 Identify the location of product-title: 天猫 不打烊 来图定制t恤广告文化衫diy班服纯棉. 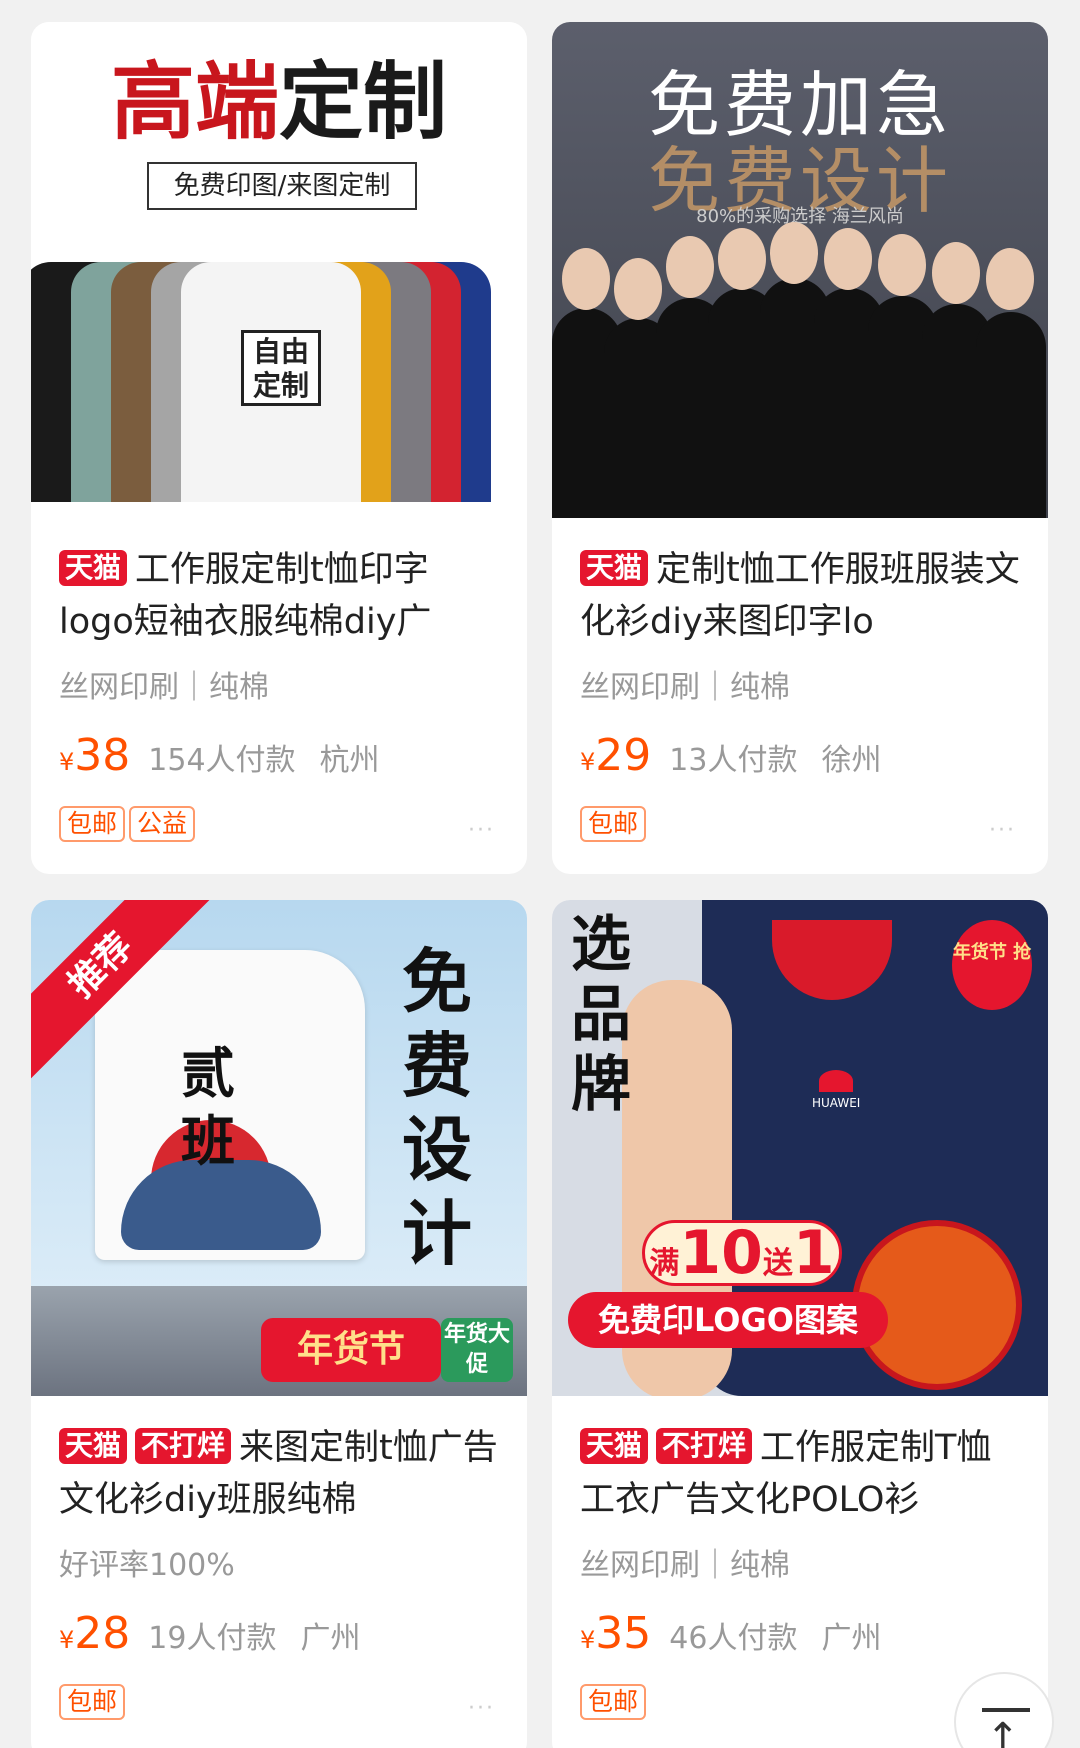
(279, 1474).